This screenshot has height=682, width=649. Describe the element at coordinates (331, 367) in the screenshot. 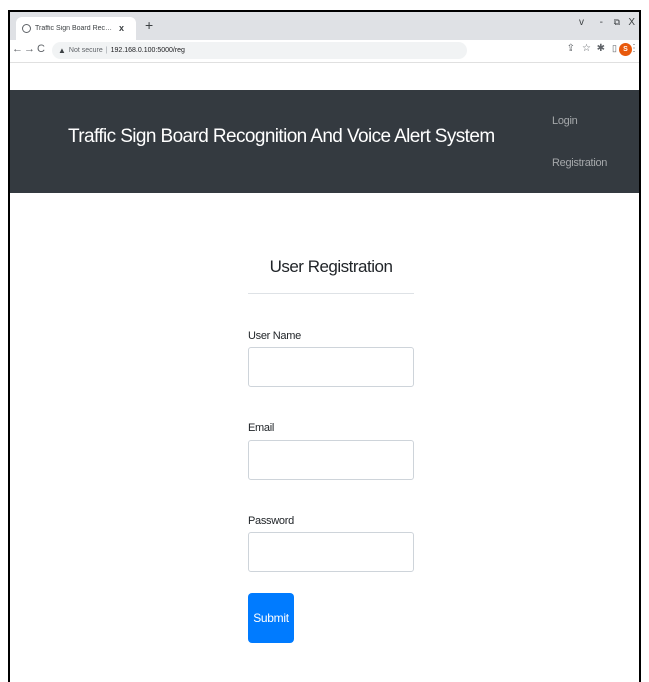

I see `username-input` at that location.